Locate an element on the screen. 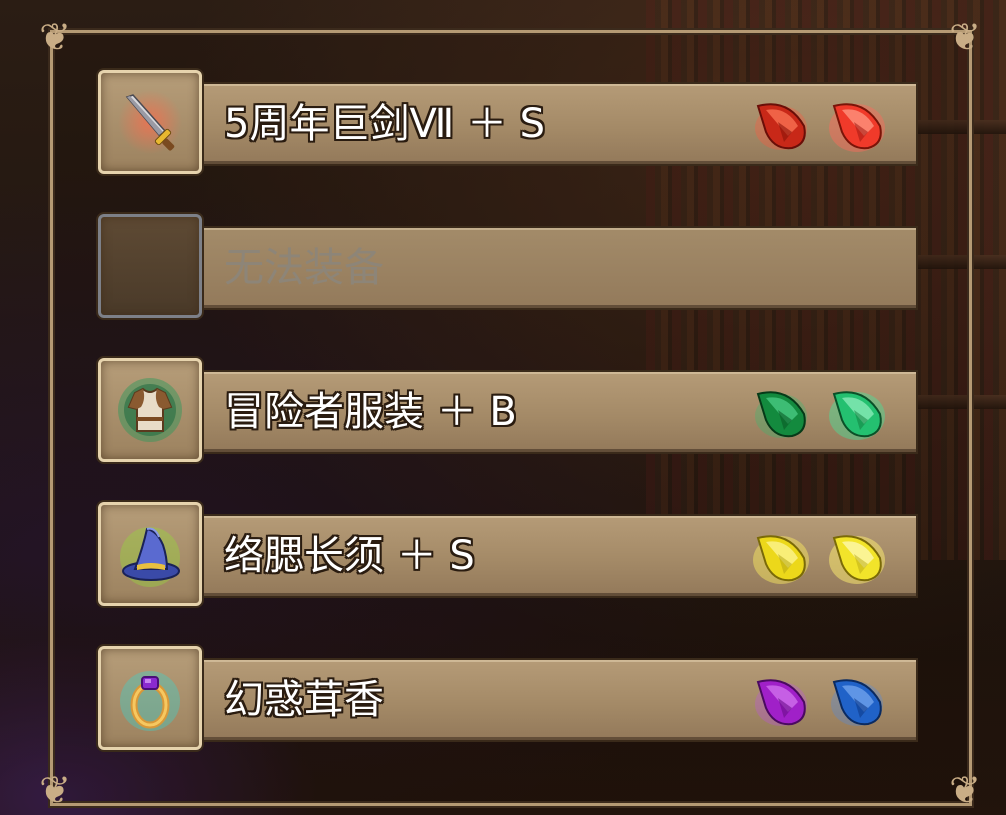  armor-icon is located at coordinates (150, 410).